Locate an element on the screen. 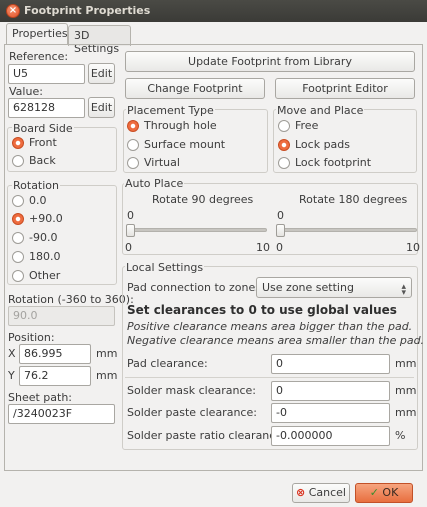  free-radio: Free is located at coordinates (298, 125).